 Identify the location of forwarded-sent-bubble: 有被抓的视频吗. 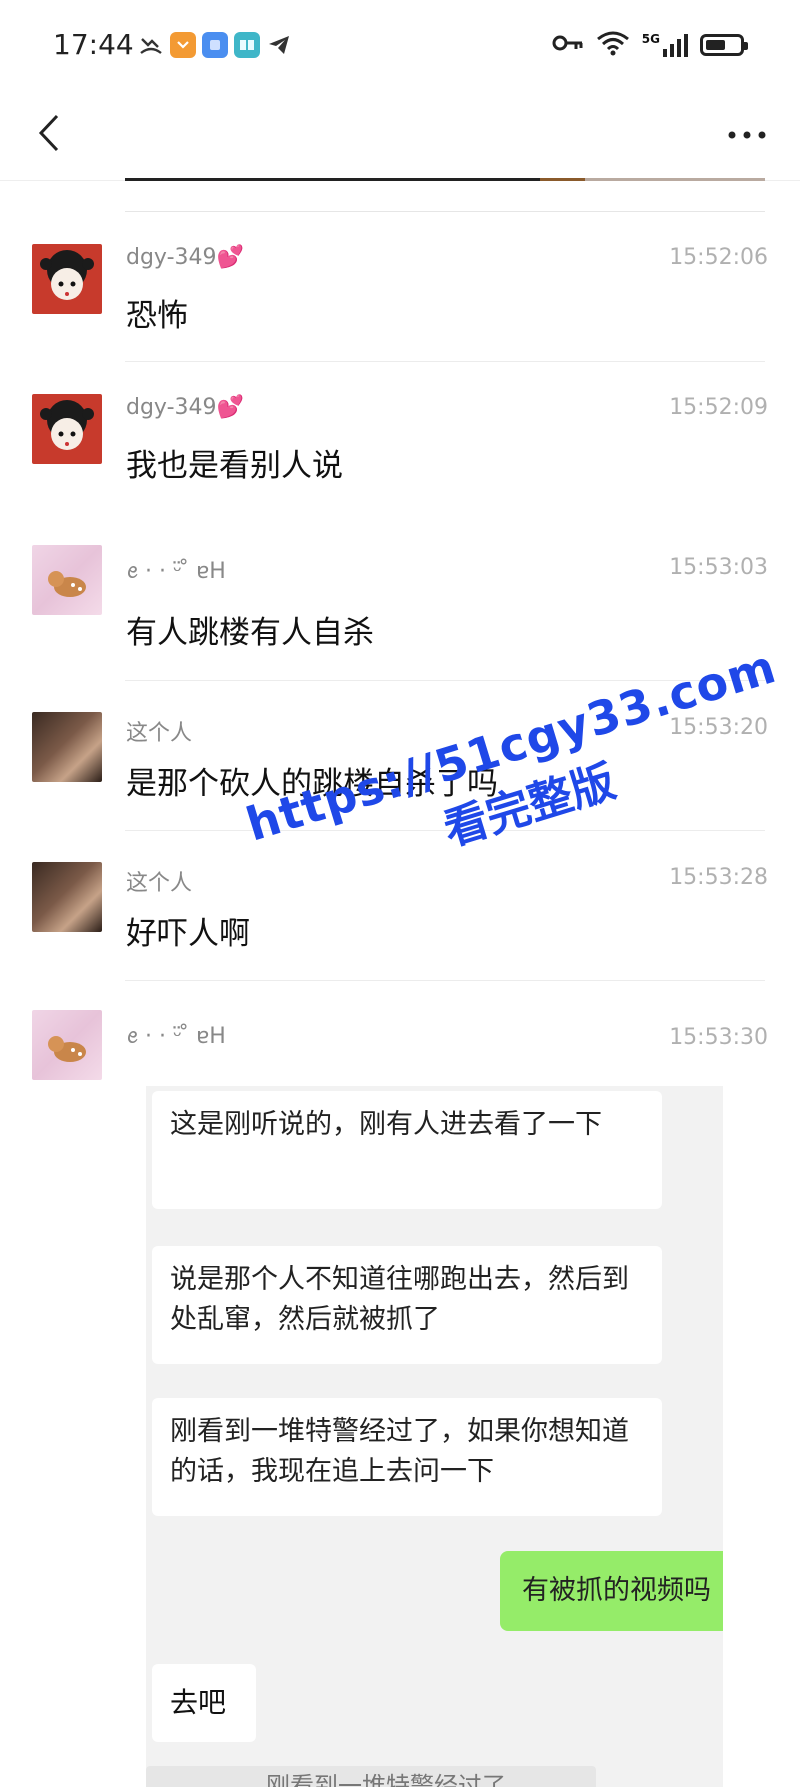
(611, 1591).